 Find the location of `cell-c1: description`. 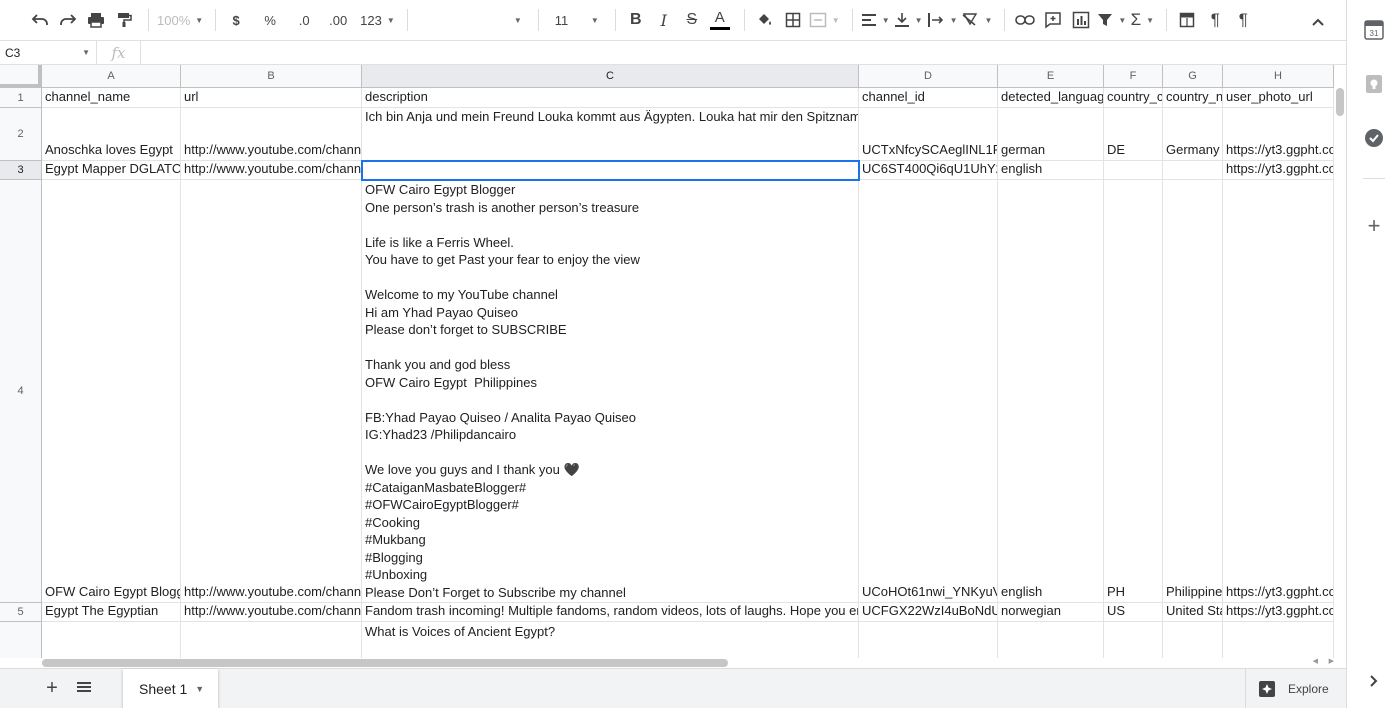

cell-c1: description is located at coordinates (610, 98).